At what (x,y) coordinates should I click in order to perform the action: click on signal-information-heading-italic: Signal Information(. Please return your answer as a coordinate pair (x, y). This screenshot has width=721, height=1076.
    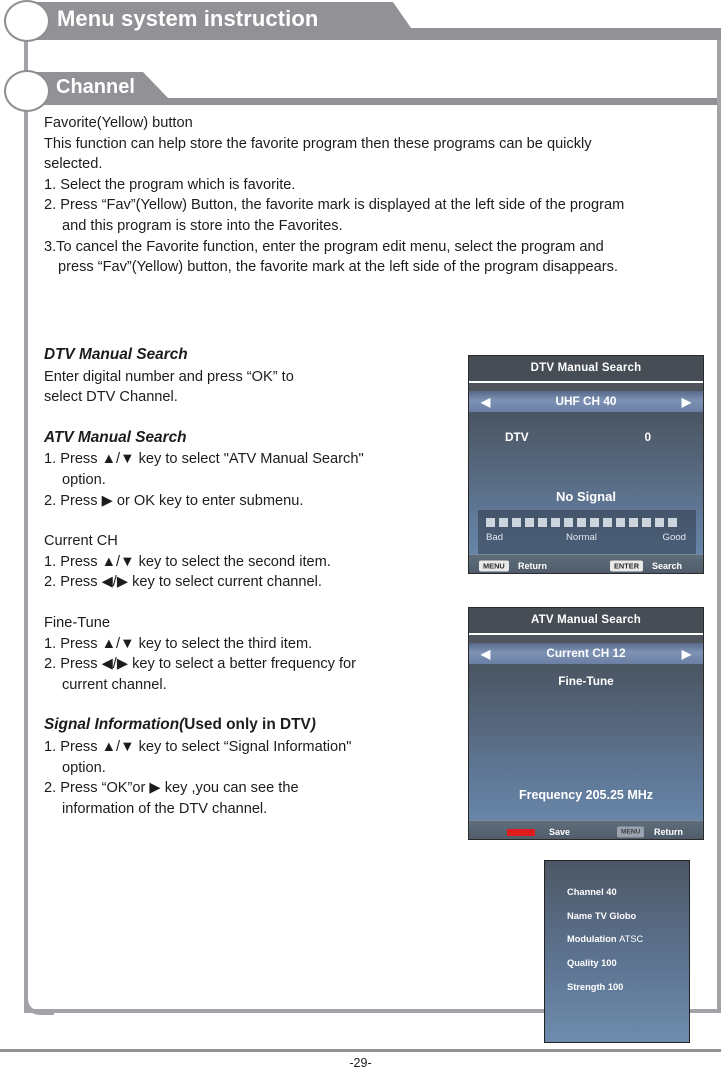
    Looking at the image, I should click on (114, 725).